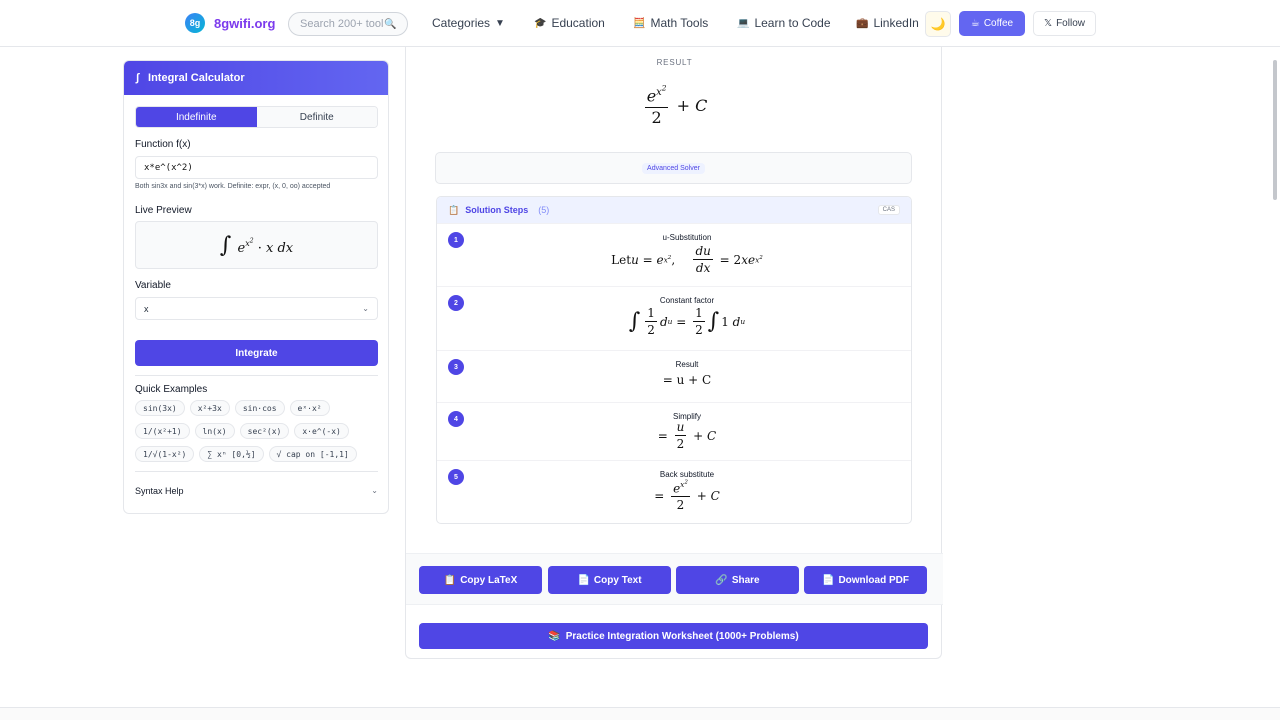 The height and width of the screenshot is (720, 1280). I want to click on tab-indefinite: Indefinite, so click(196, 117).